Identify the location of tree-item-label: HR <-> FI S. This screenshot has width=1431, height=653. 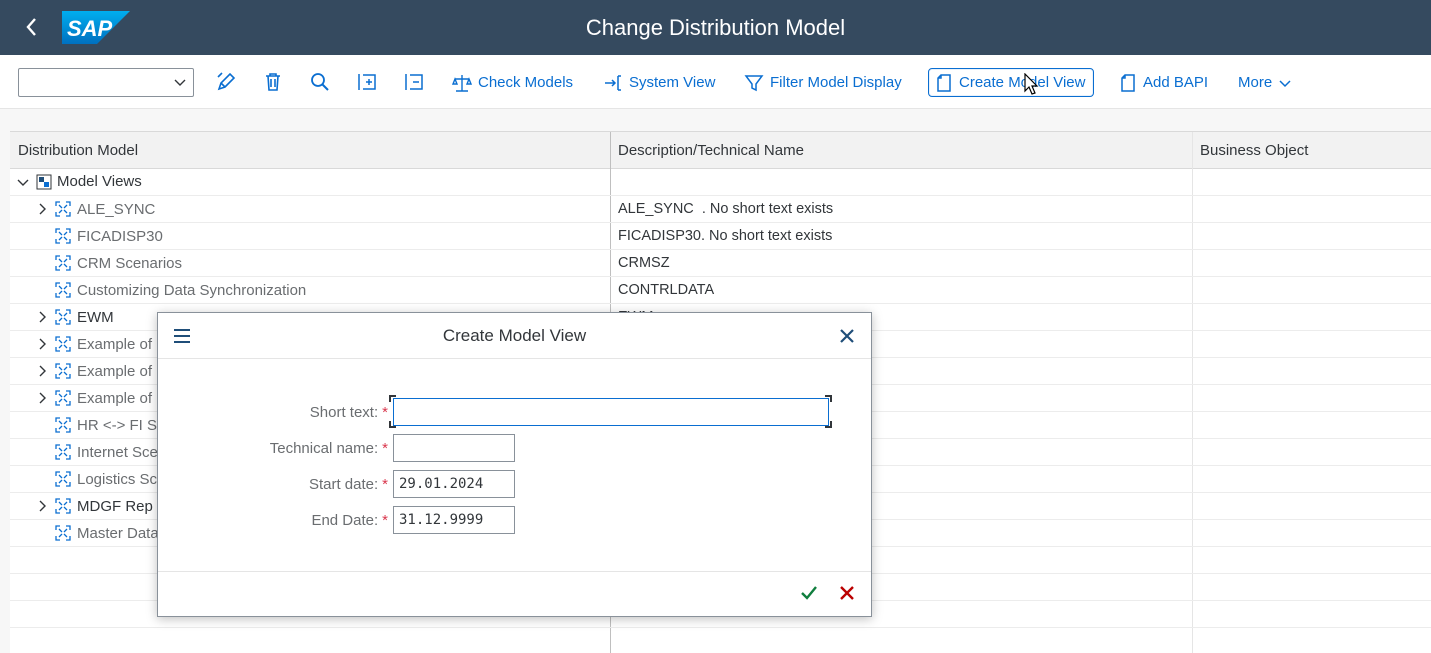
(105, 425).